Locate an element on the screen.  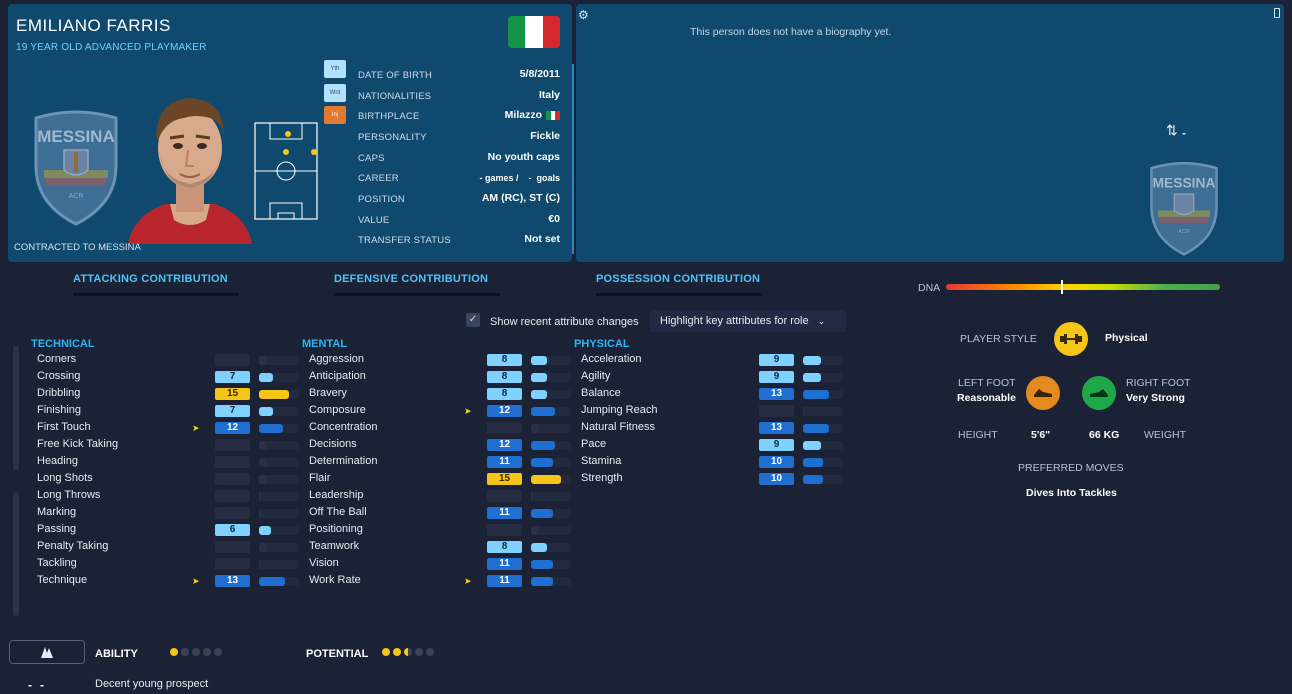
attribute-row: Corners is located at coordinates (166, 360).